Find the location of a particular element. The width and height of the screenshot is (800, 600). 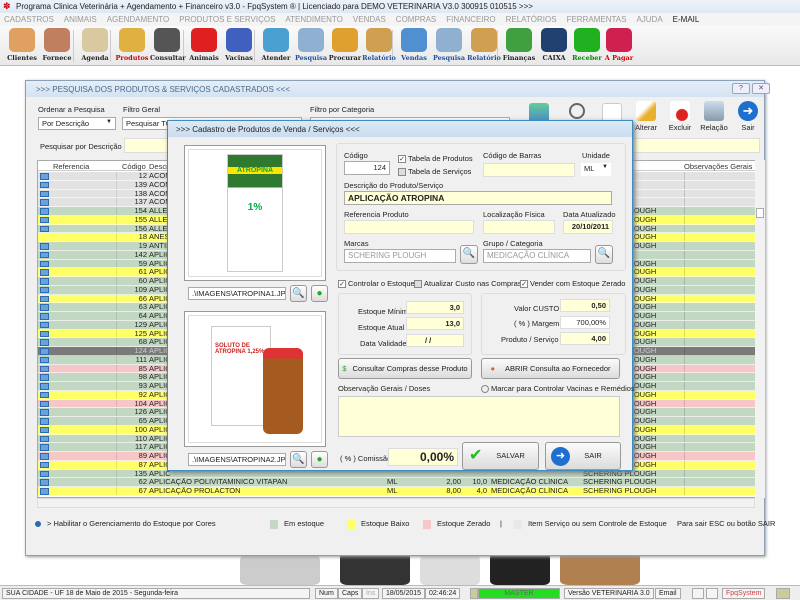

report-button: Relação is located at coordinates (714, 118).